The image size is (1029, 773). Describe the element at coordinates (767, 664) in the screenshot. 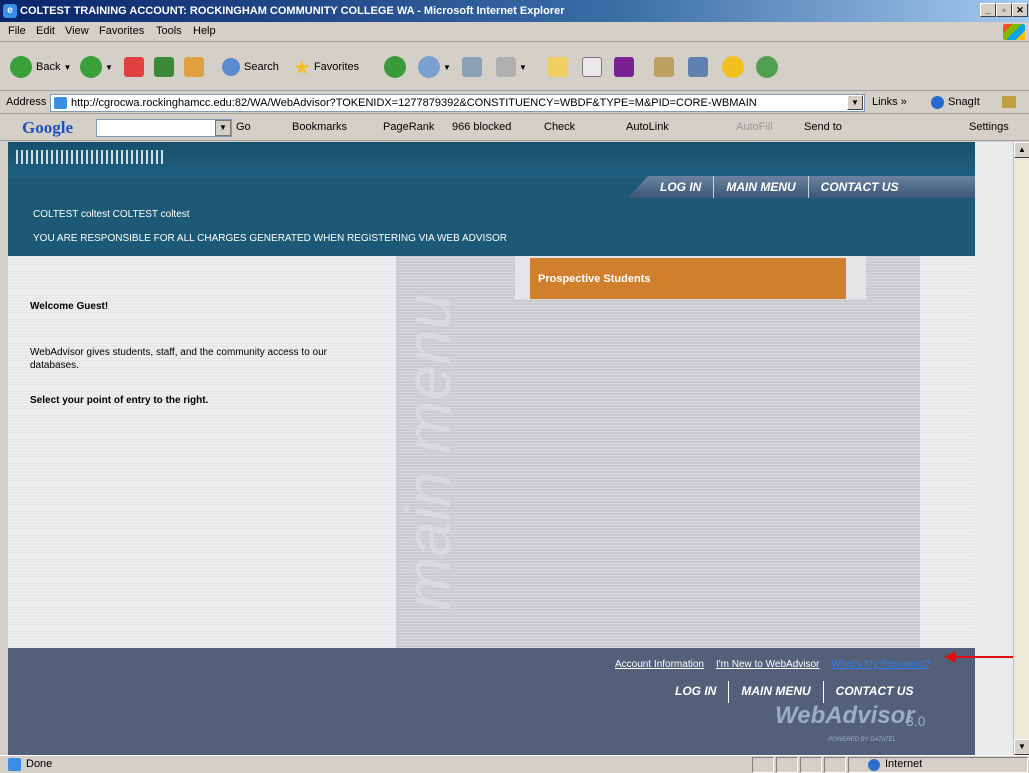

I see `new-to-webadvisor-link: I'm New to WebAdvisor` at that location.